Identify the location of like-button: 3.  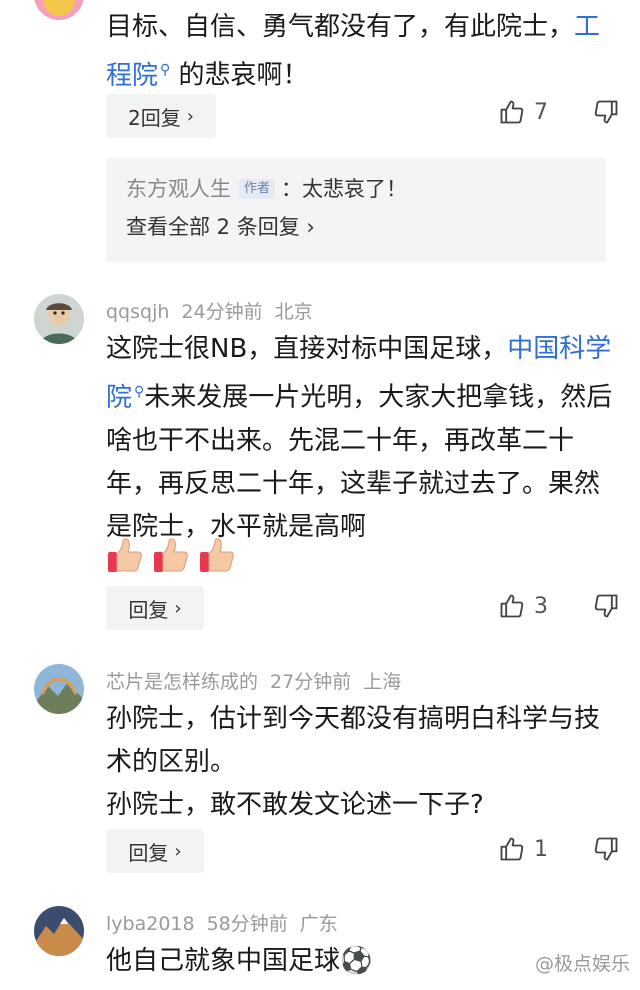
(528, 606).